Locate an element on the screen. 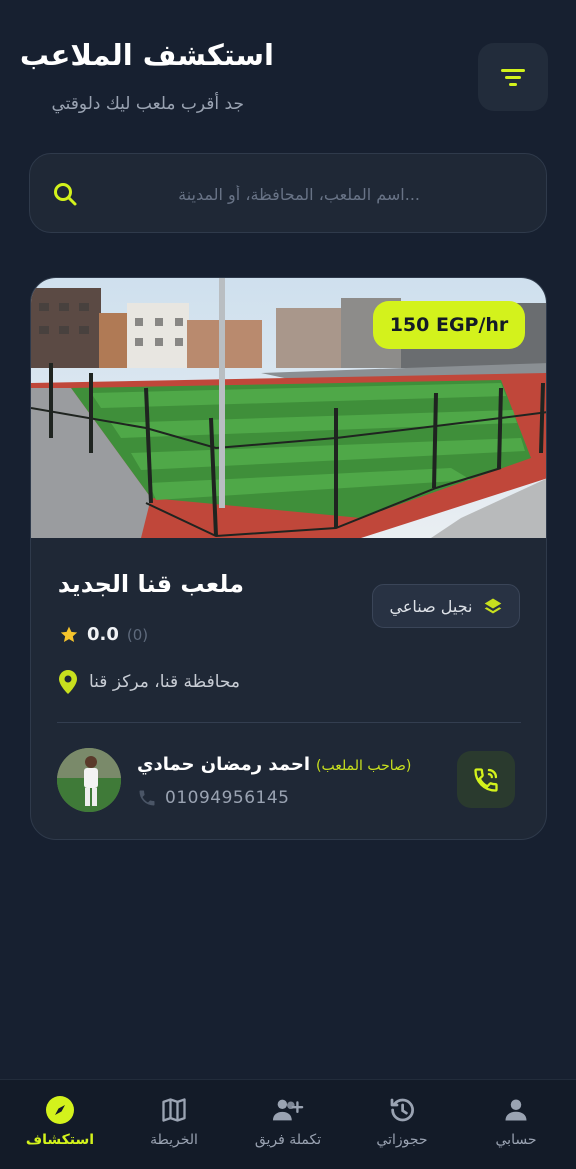 The image size is (576, 1169). nav-label-explore: استكشاف is located at coordinates (60, 1140).